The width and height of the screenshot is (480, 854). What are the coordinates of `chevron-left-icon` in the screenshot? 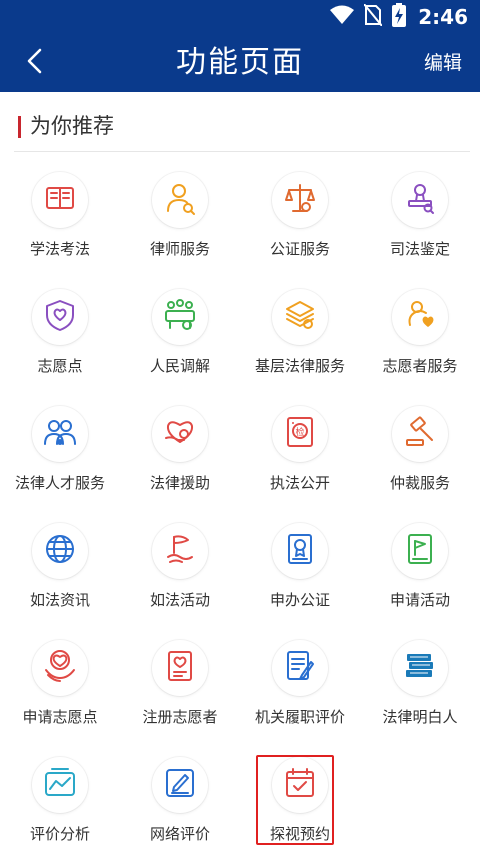 It's located at (34, 63).